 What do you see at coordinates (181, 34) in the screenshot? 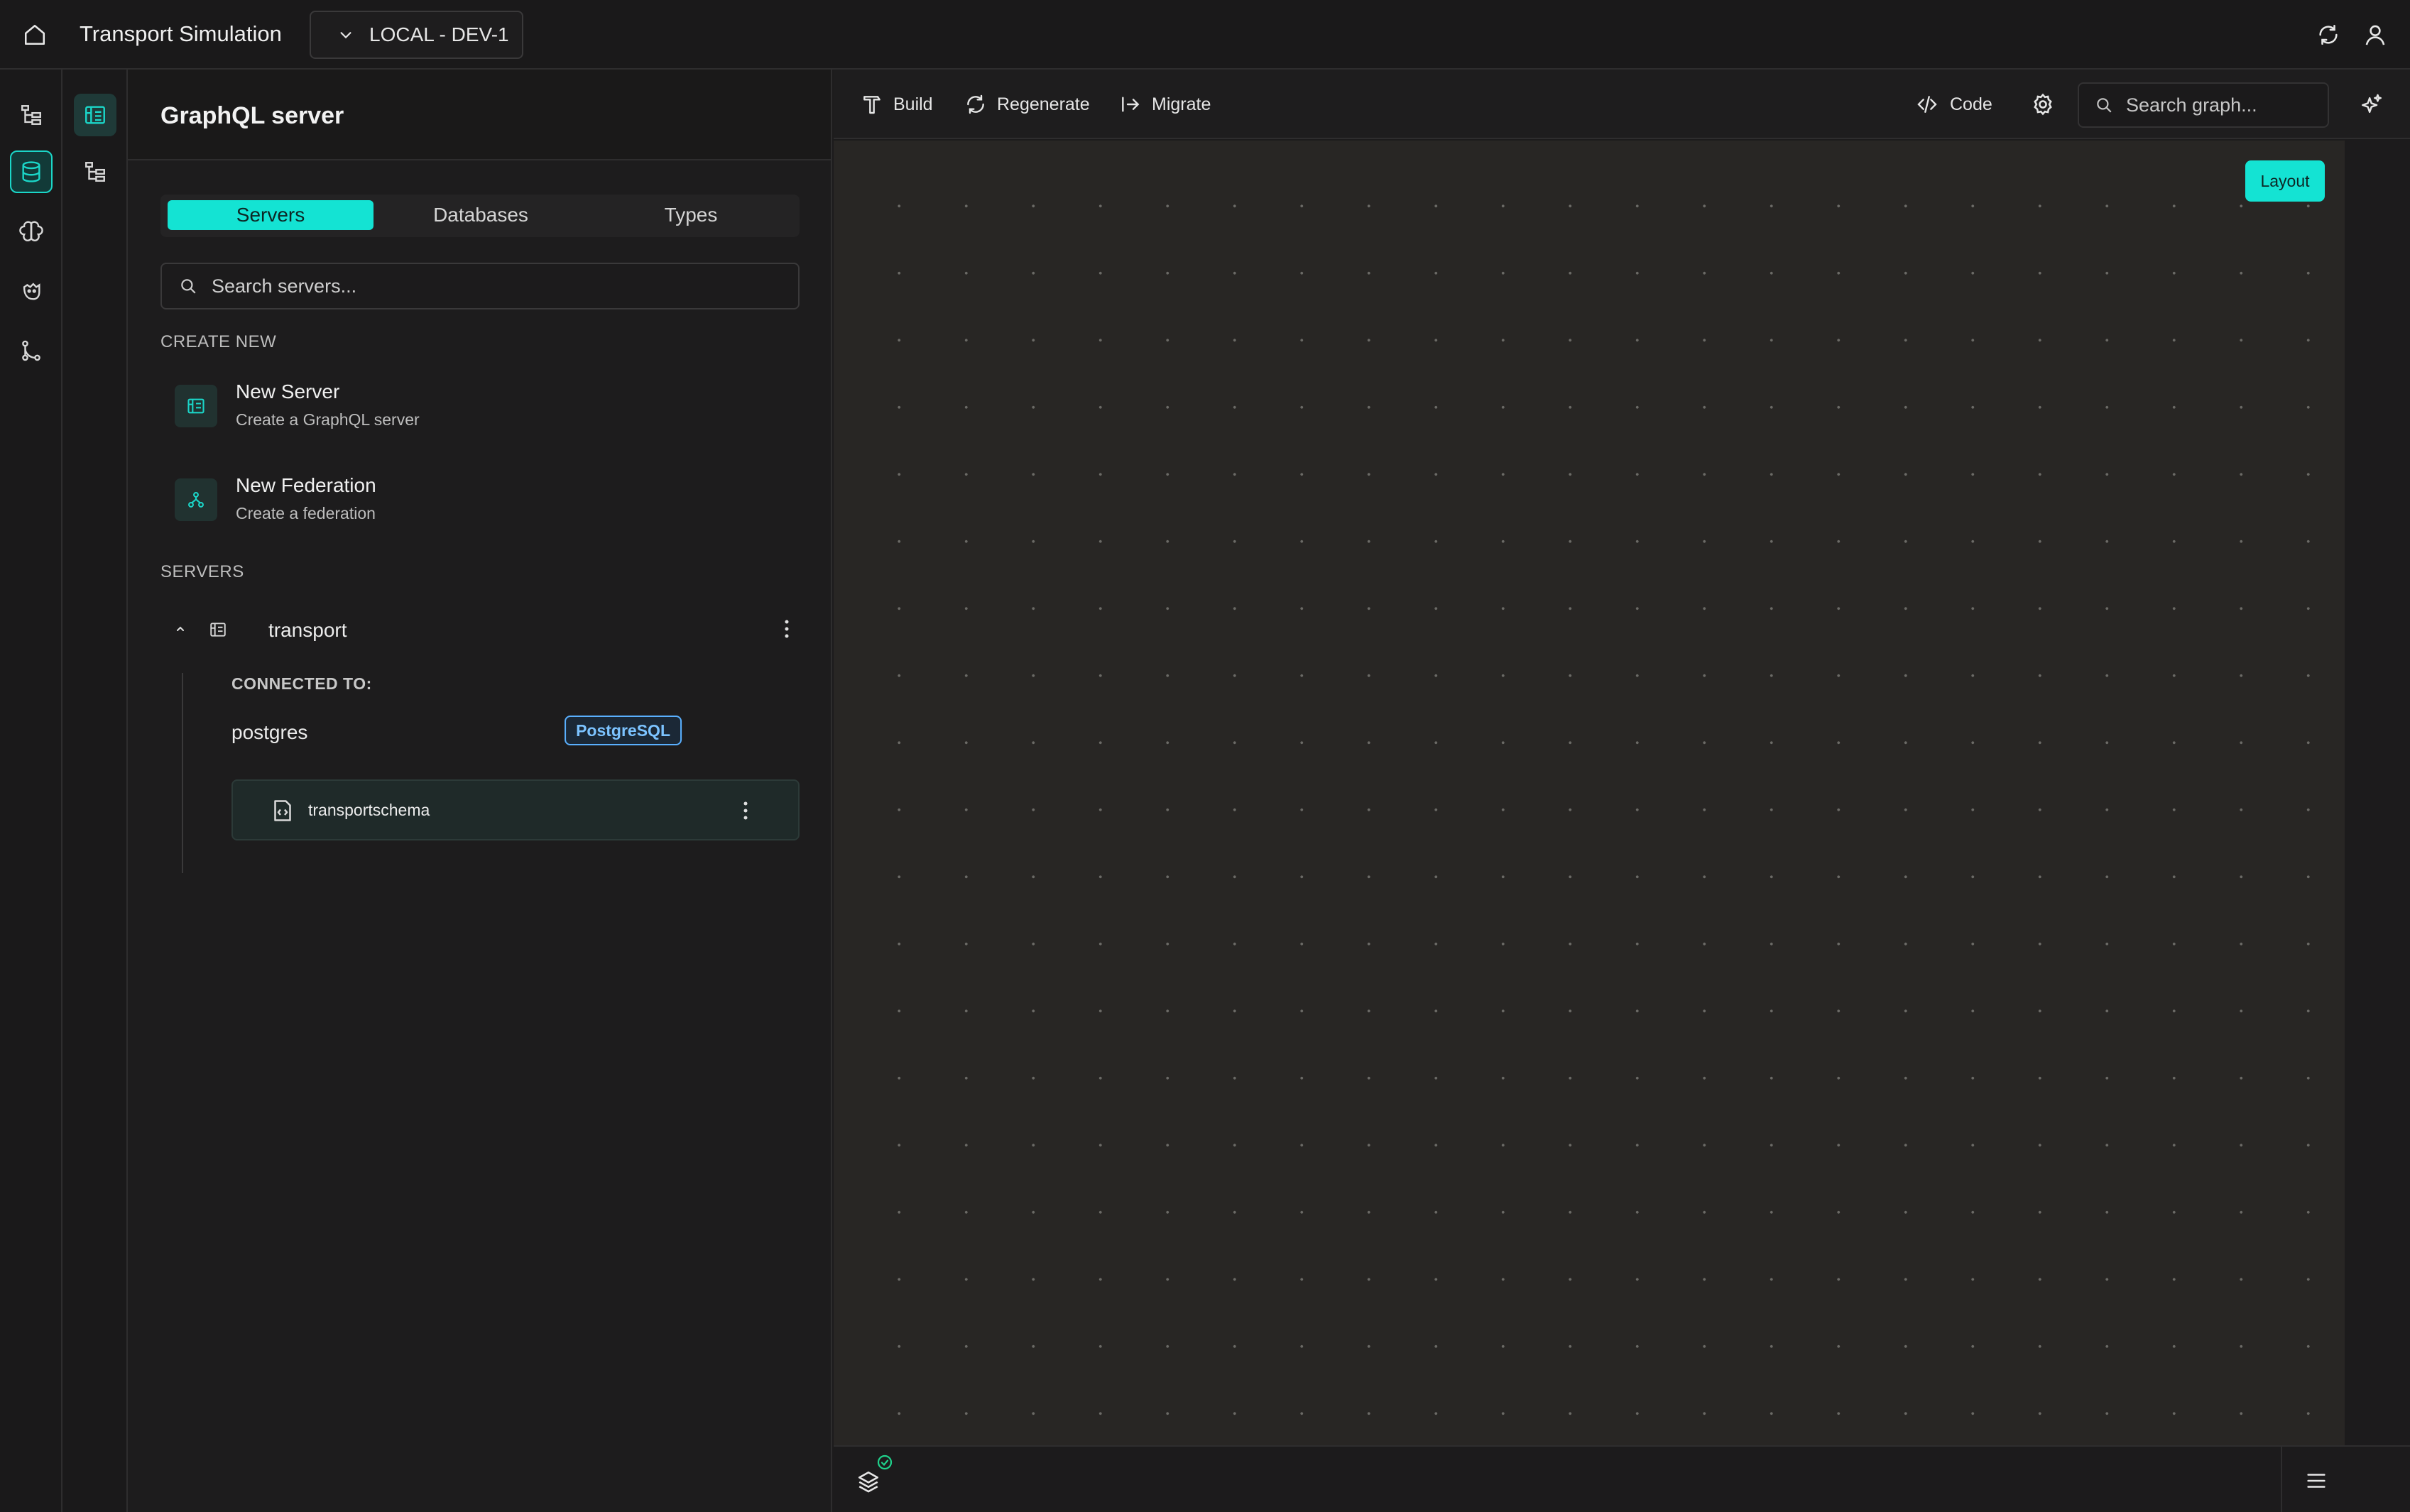
I see `app-title: Transport Simulation` at bounding box center [181, 34].